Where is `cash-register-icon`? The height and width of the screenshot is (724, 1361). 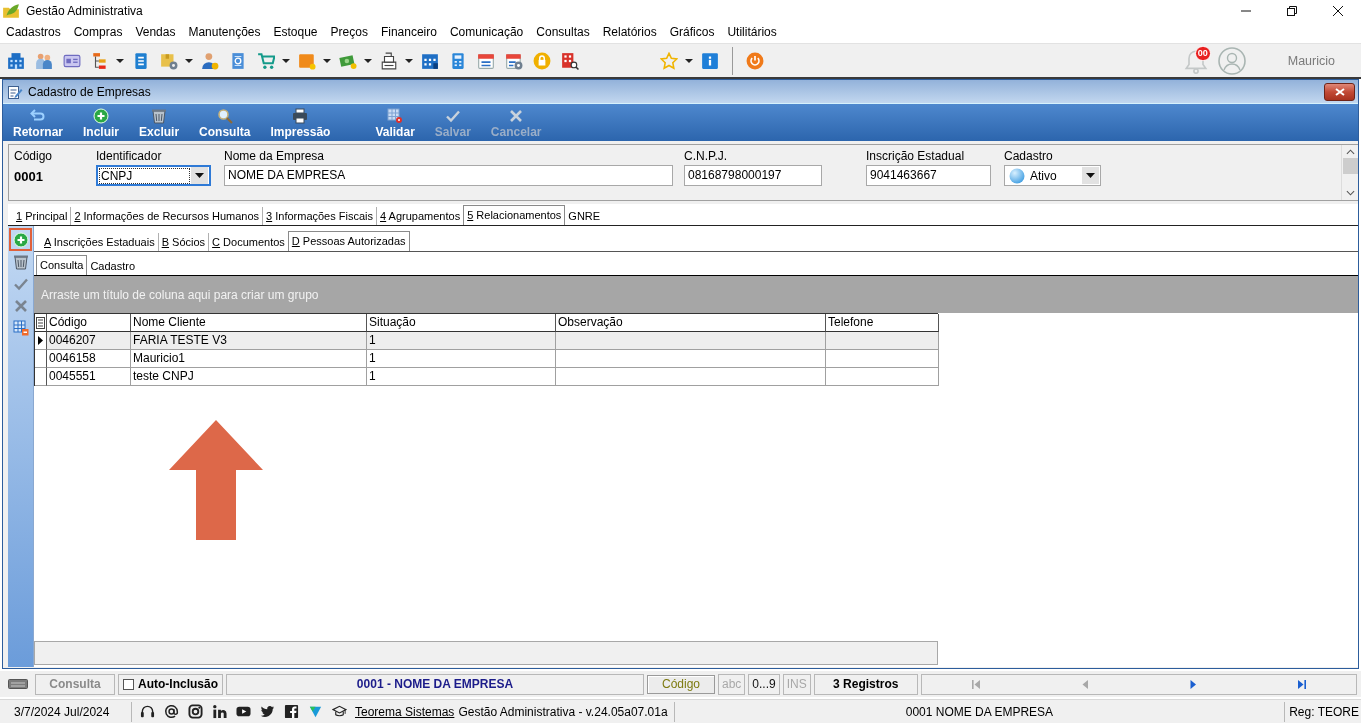 cash-register-icon is located at coordinates (389, 60).